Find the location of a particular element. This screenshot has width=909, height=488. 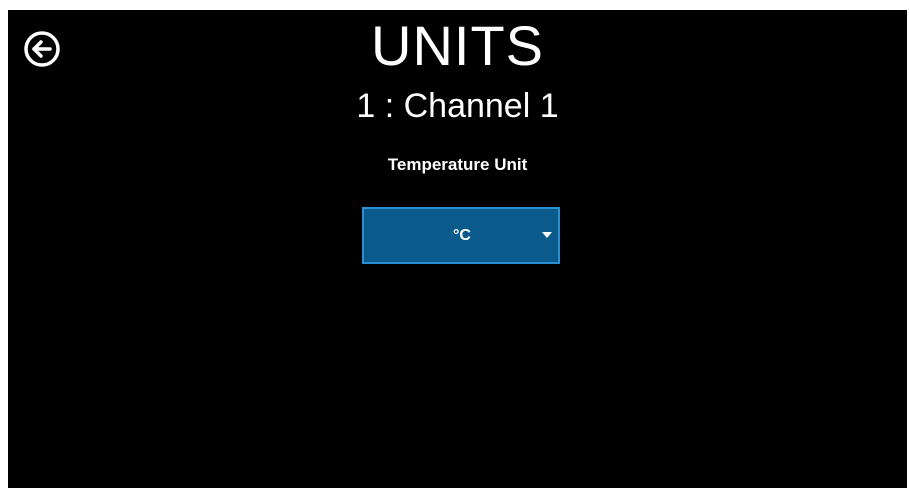

selected-unit-value: °C is located at coordinates (462, 235).